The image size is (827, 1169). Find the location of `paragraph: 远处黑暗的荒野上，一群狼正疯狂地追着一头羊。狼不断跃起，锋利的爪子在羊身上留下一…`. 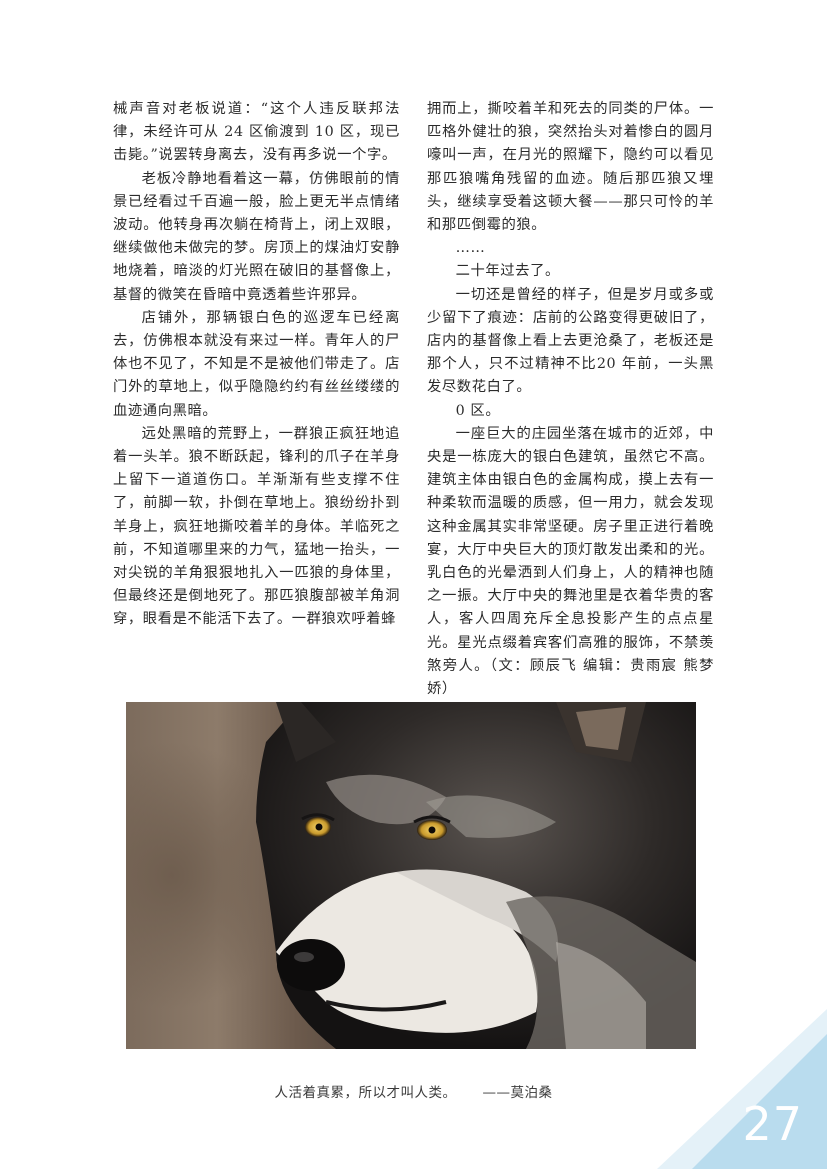

paragraph: 远处黑暗的荒野上，一群狼正疯狂地追着一头羊。狼不断跃起，锋利的爪子在羊身上留下一… is located at coordinates (256, 526).